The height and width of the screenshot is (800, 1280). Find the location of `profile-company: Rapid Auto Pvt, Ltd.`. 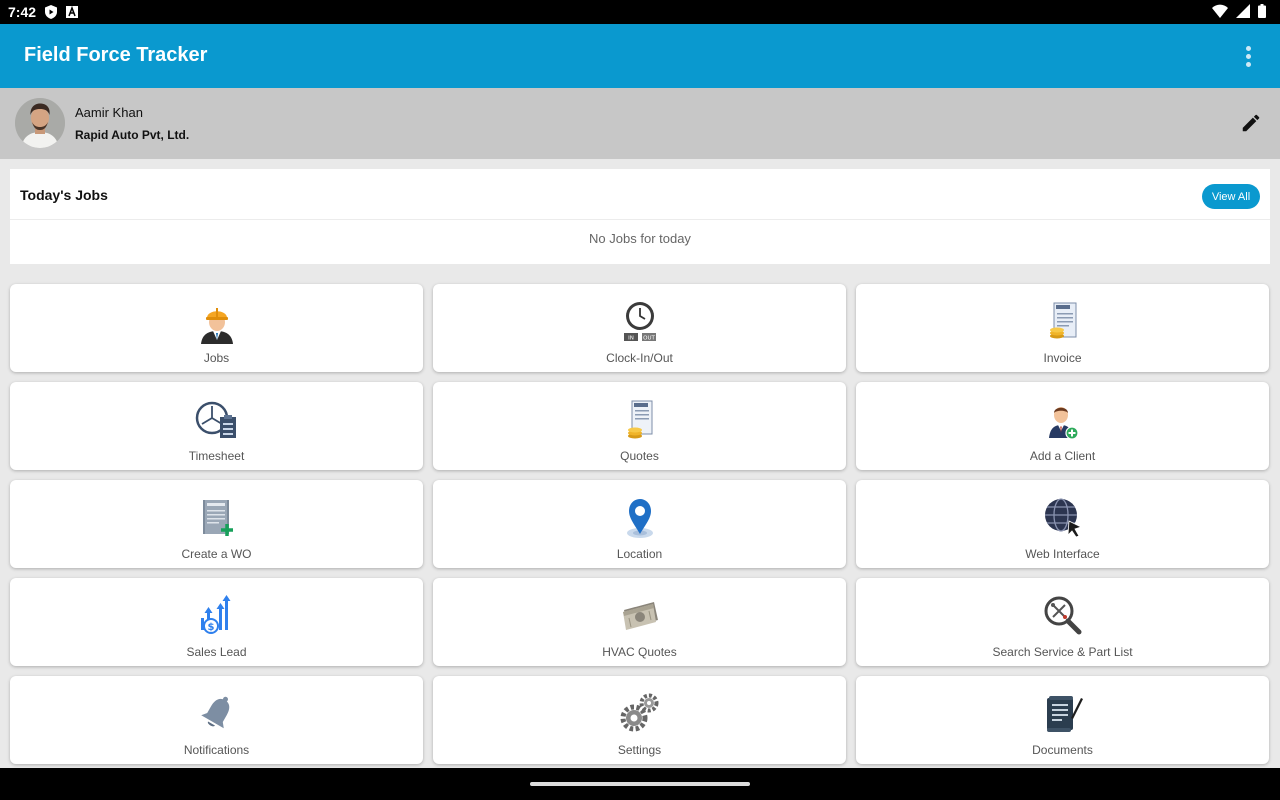

profile-company: Rapid Auto Pvt, Ltd. is located at coordinates (132, 135).